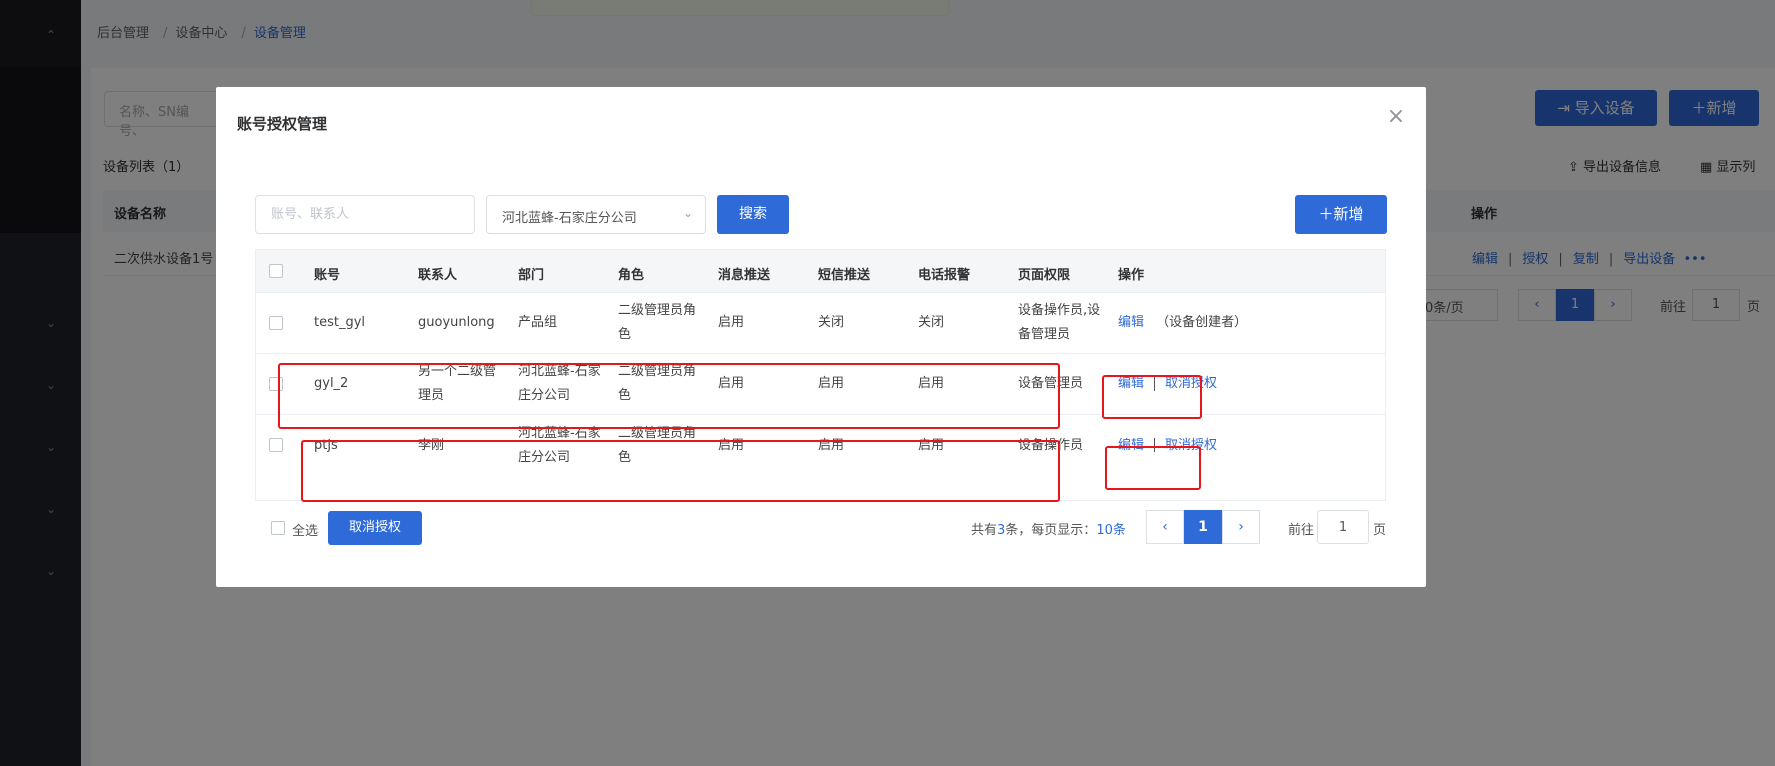 The width and height of the screenshot is (1775, 766). What do you see at coordinates (596, 214) in the screenshot?
I see `department-select: 河北蓝蜂-石家庄分公司 ⌄` at bounding box center [596, 214].